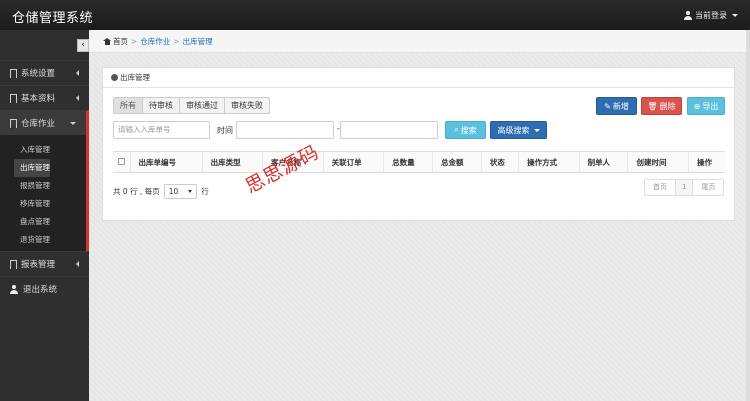 This screenshot has height=401, width=750. I want to click on column-header: 制单人, so click(603, 162).